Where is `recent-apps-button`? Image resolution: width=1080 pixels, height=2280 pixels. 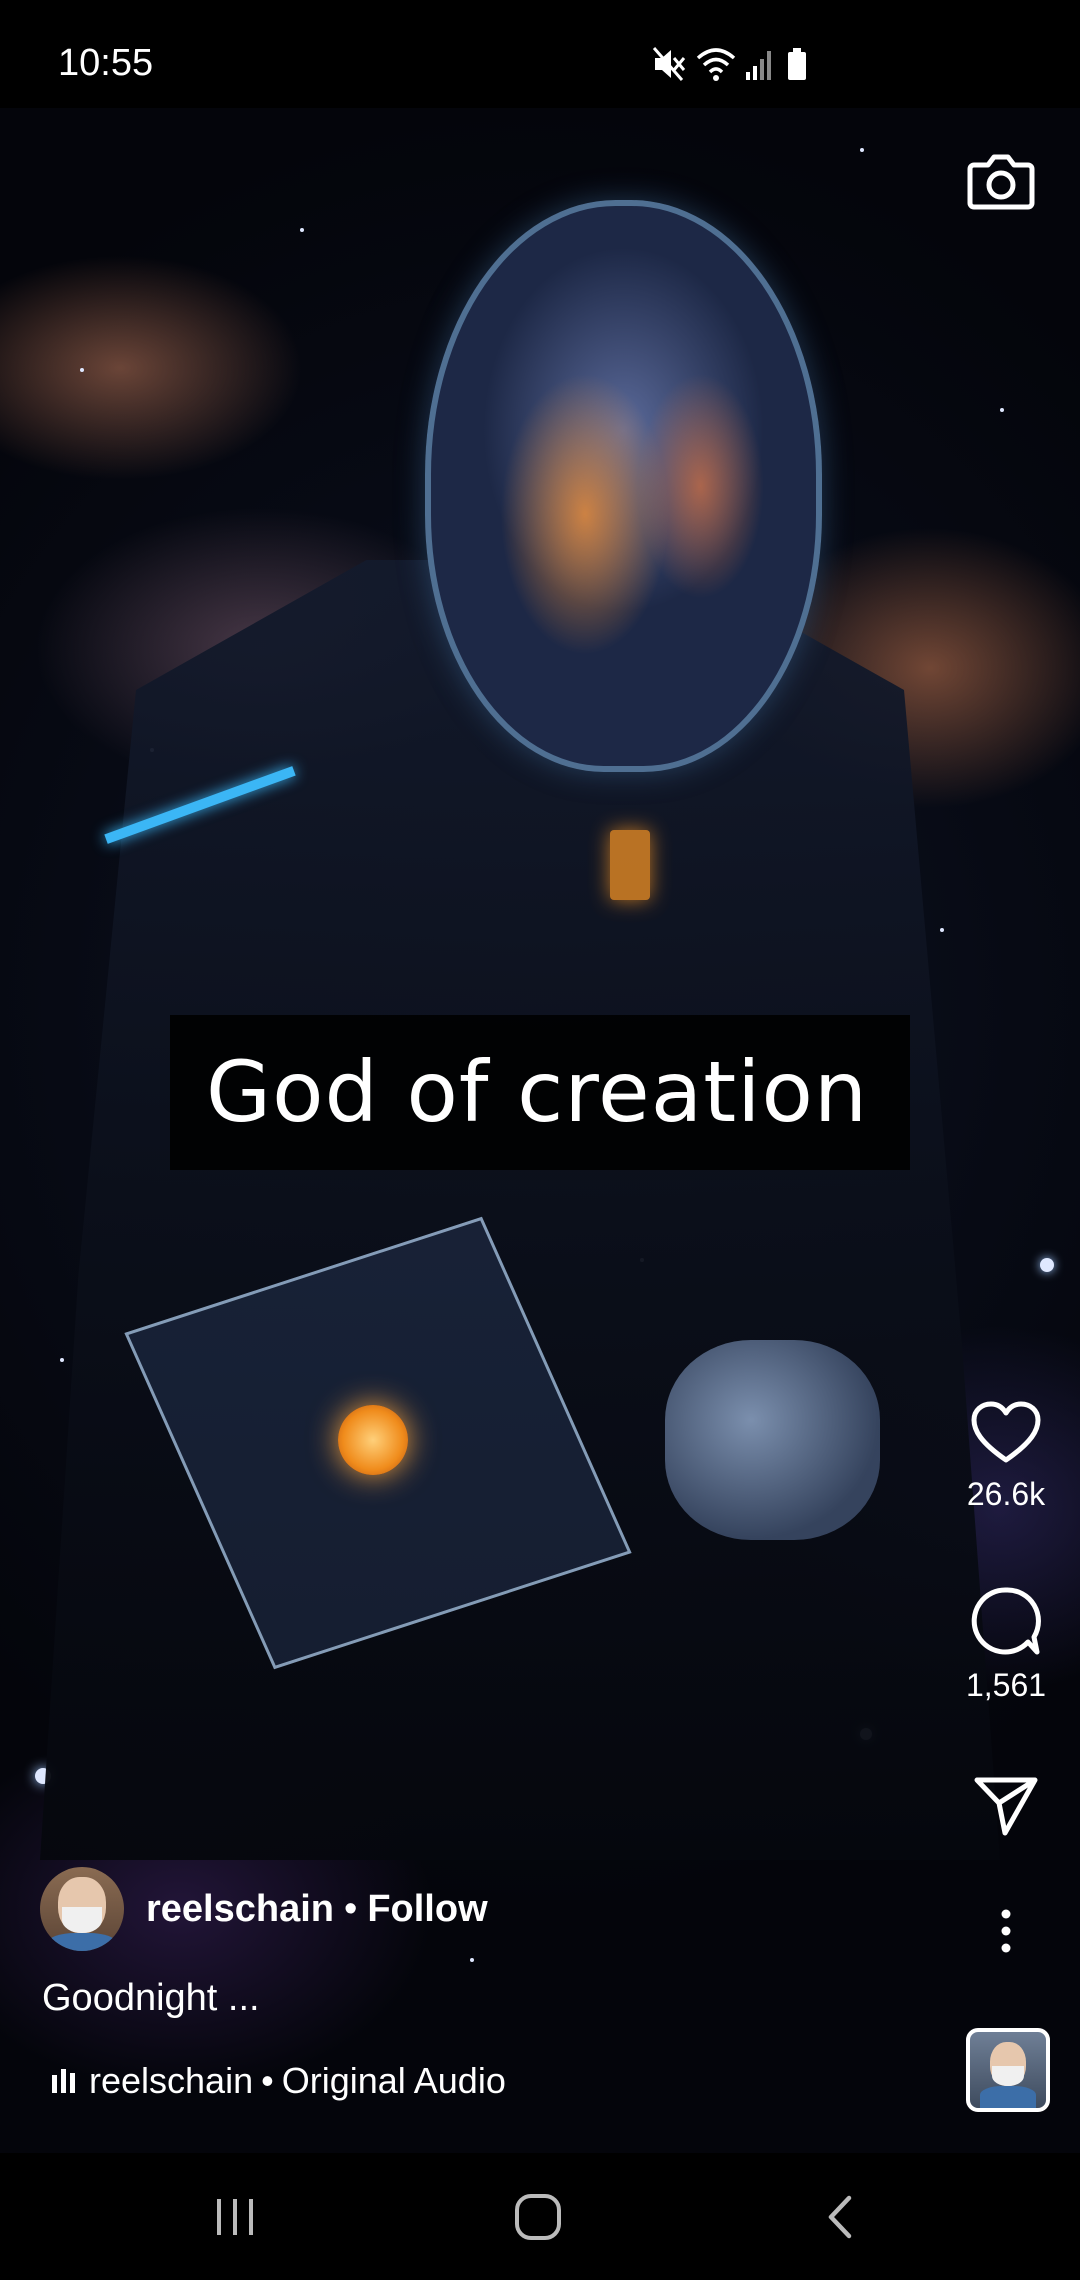
recent-apps-button is located at coordinates (235, 2216).